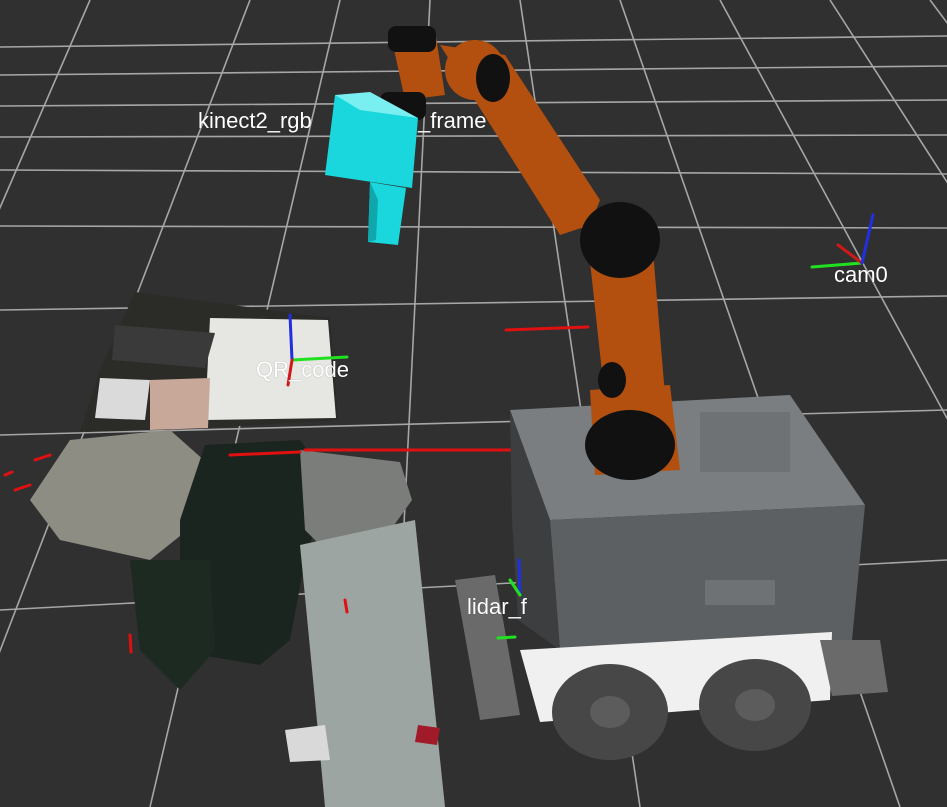 The image size is (947, 807). I want to click on cam0-frame-label: cam0, so click(861, 274).